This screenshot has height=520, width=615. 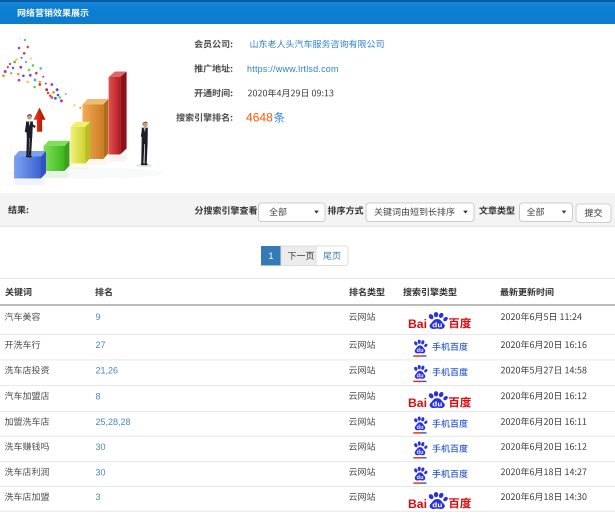 I want to click on svg-text: 3, so click(x=98, y=497).